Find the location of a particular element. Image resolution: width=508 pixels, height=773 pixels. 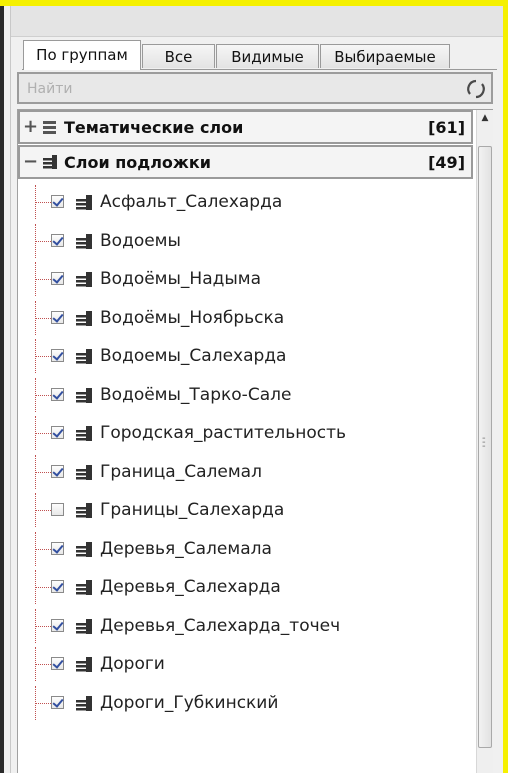

layer-name: Водоёмы_Ноябрьска is located at coordinates (192, 317).